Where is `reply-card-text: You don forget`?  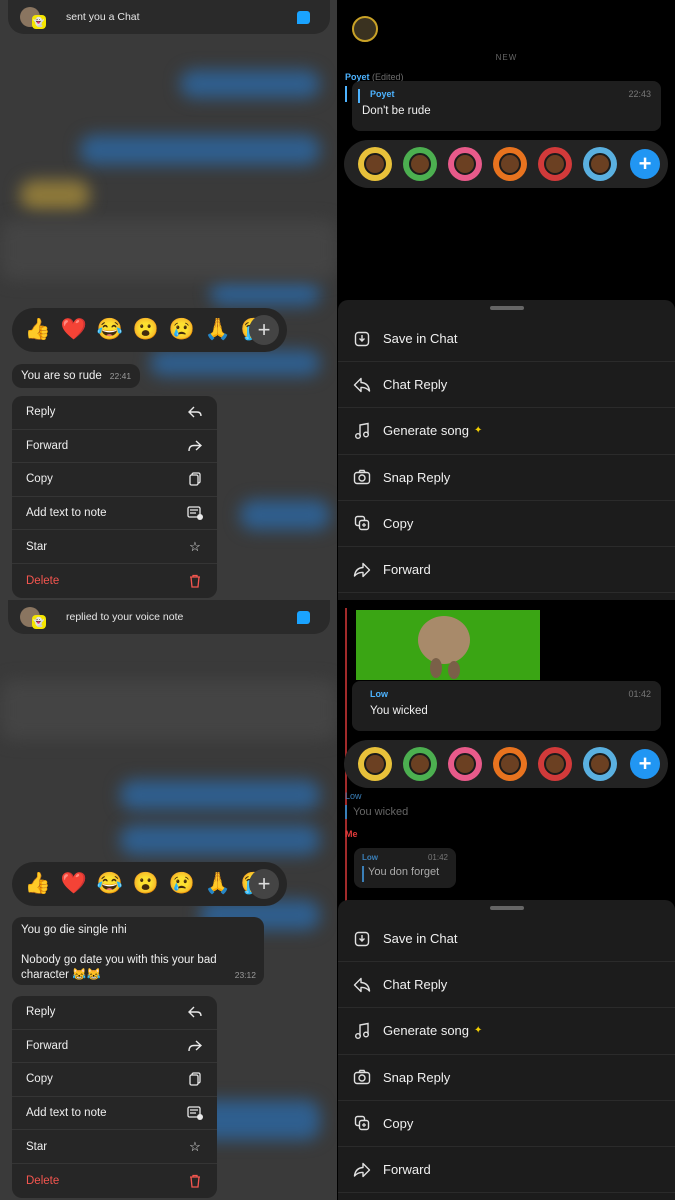
reply-card-text: You don forget is located at coordinates (404, 872).